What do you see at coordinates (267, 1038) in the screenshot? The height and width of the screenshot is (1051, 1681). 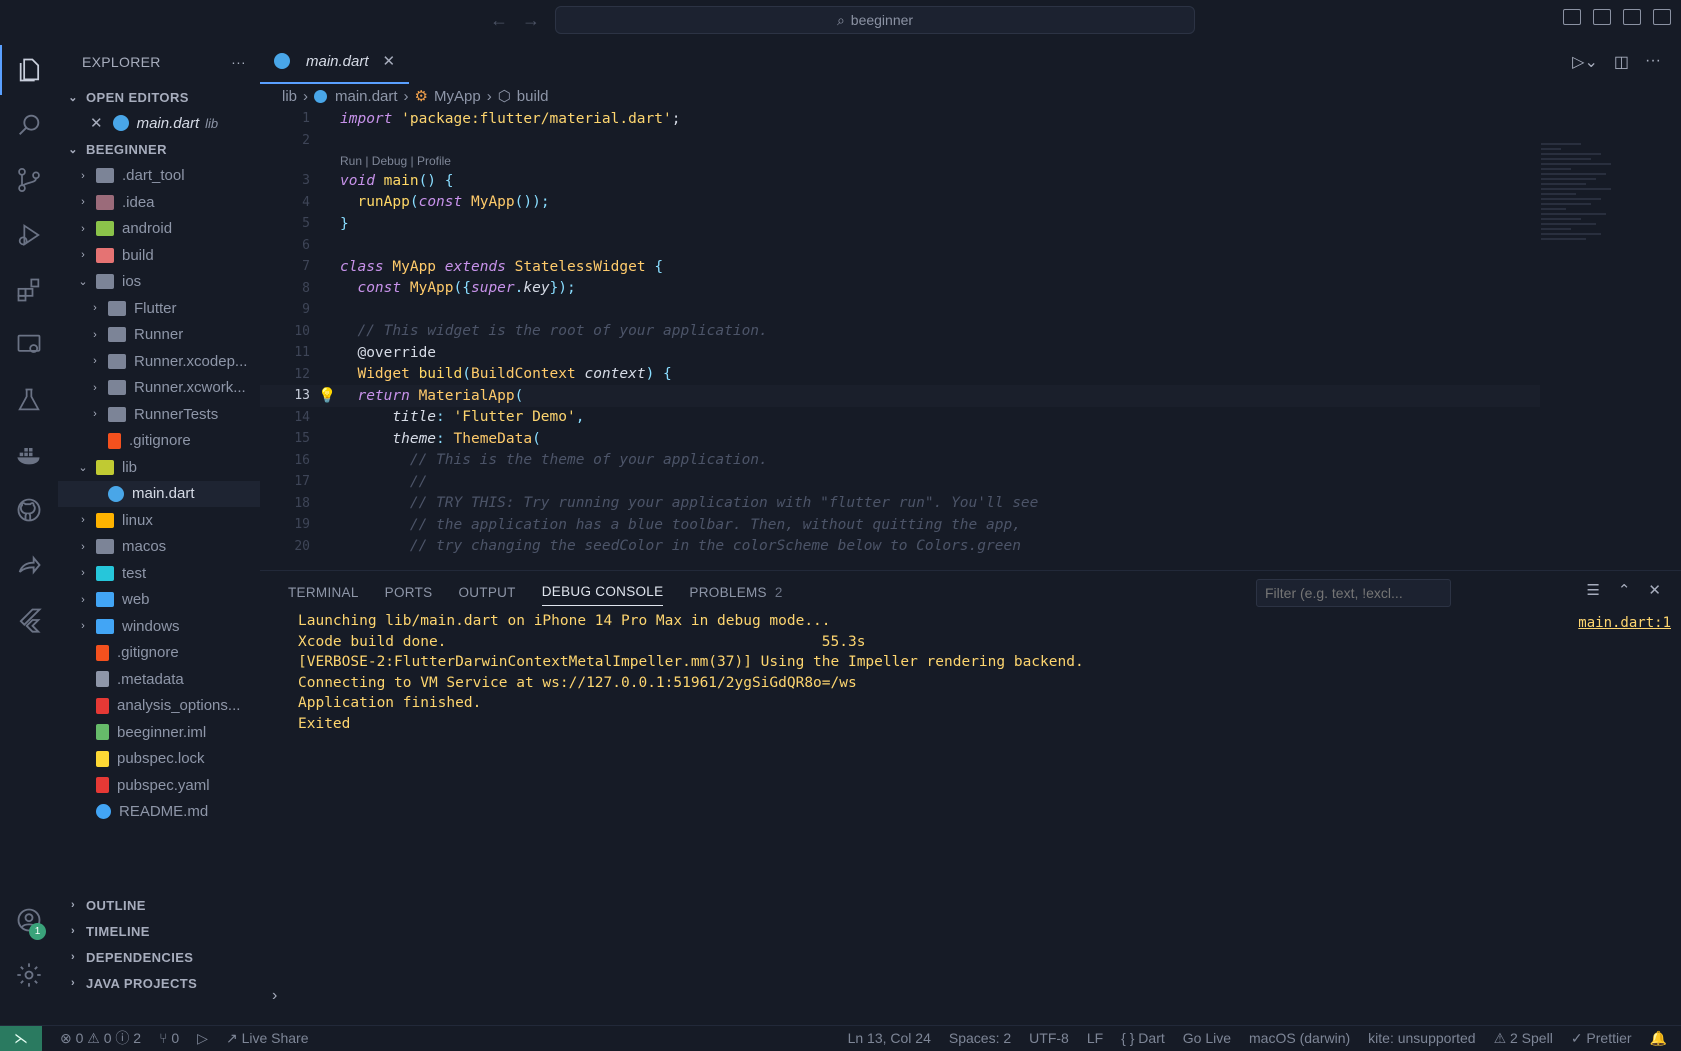 I see `live-share-button: ↗ Live Share` at bounding box center [267, 1038].